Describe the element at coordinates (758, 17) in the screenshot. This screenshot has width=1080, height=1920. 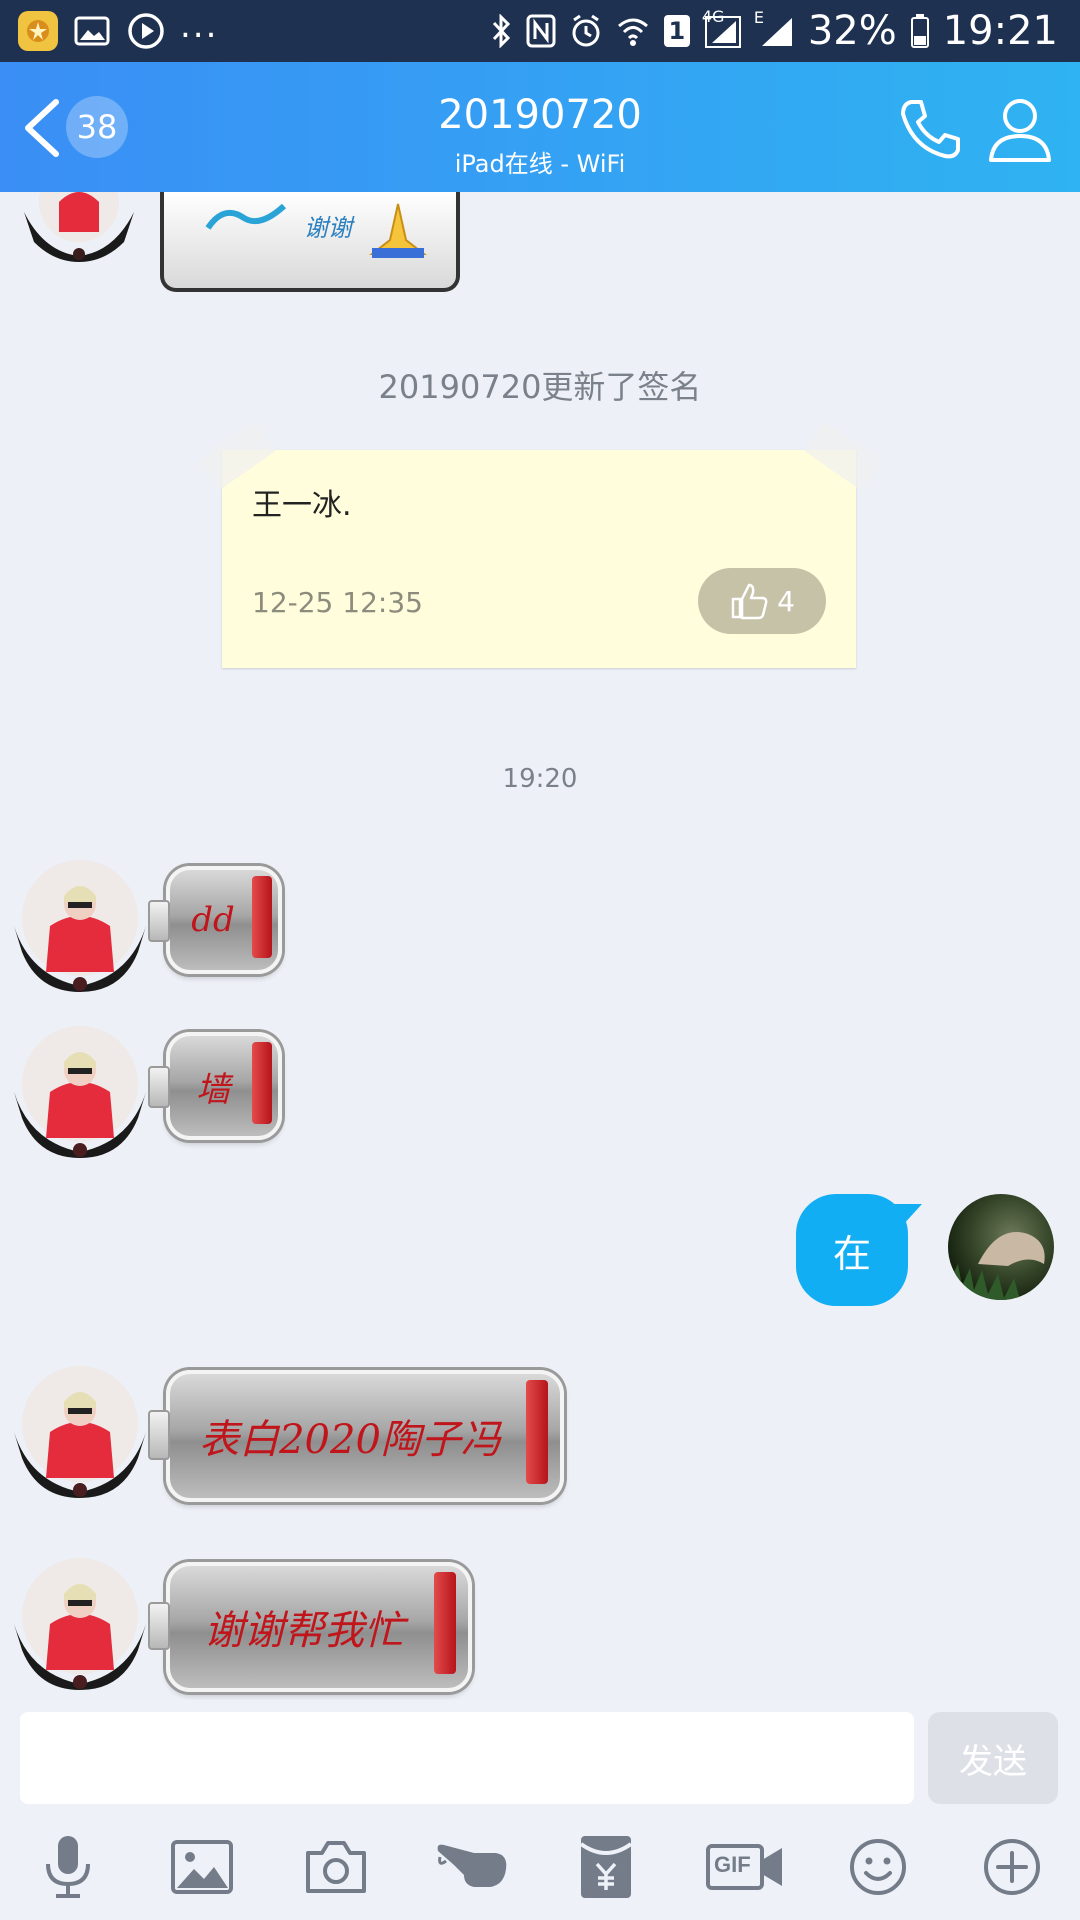
I see `network-e-label: E` at that location.